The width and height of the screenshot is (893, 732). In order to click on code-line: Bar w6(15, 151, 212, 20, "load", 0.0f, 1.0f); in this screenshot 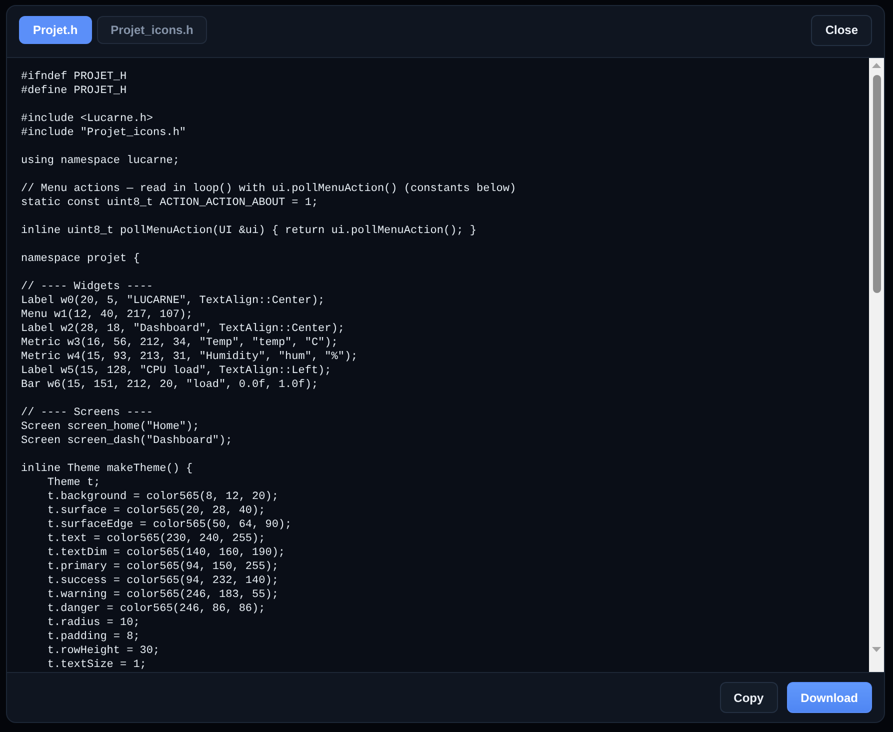, I will do `click(169, 385)`.